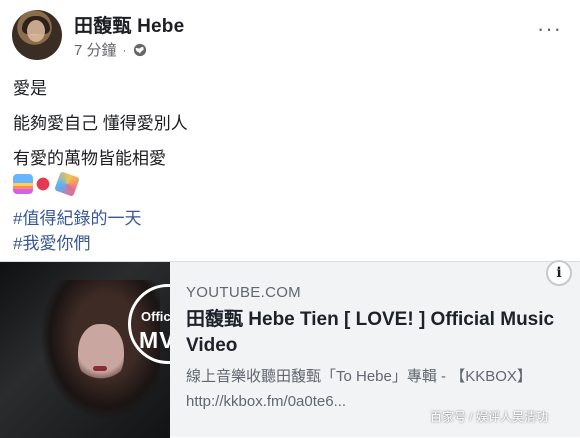 Image resolution: width=580 pixels, height=438 pixels. I want to click on hearts-icon, so click(45, 184).